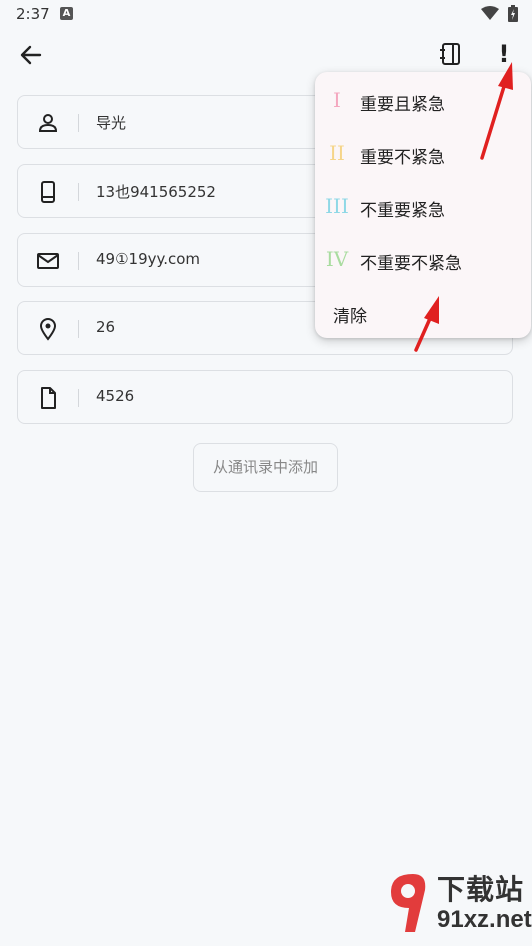 This screenshot has height=946, width=532. Describe the element at coordinates (148, 259) in the screenshot. I see `email-value: 49①19yy.com` at that location.